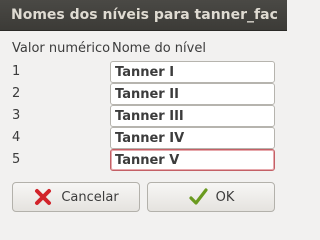 Image resolution: width=320 pixels, height=240 pixels. Describe the element at coordinates (211, 197) in the screenshot. I see `ok-button: OK` at that location.